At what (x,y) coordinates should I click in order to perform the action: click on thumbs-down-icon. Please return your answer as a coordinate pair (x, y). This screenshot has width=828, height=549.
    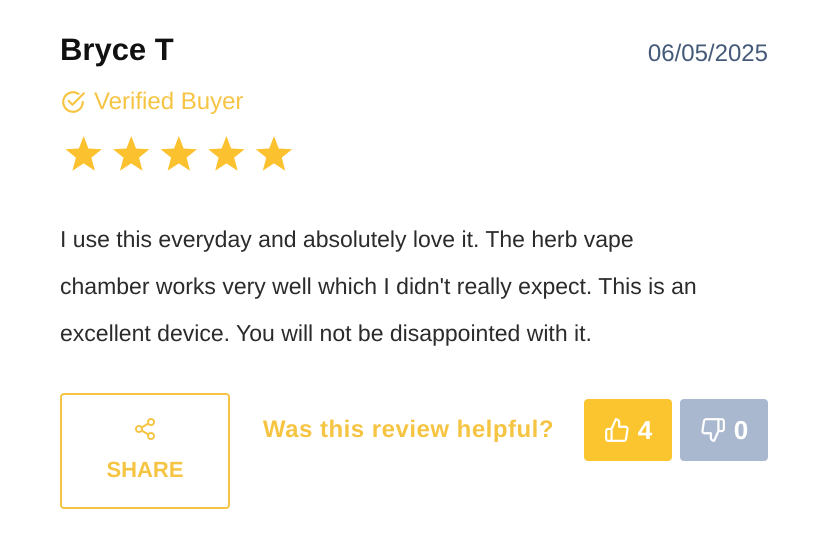
    Looking at the image, I should click on (713, 430).